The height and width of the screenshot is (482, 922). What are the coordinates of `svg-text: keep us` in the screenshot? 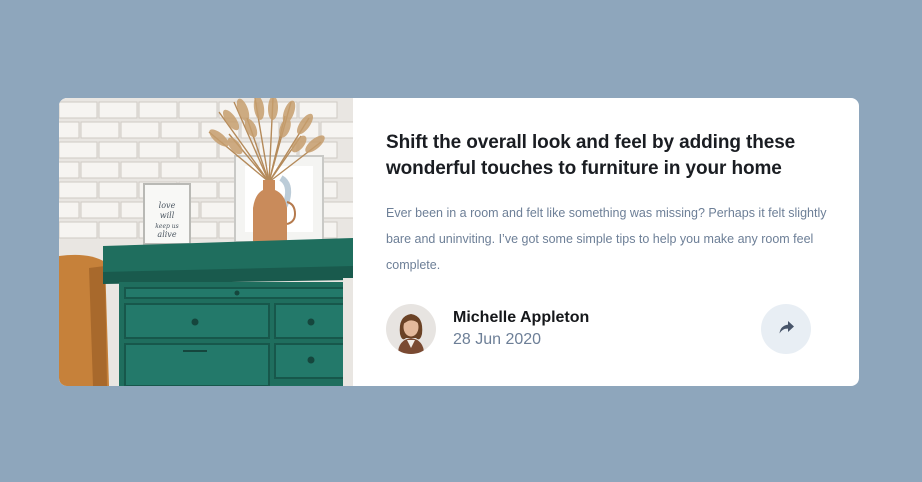 It's located at (166, 226).